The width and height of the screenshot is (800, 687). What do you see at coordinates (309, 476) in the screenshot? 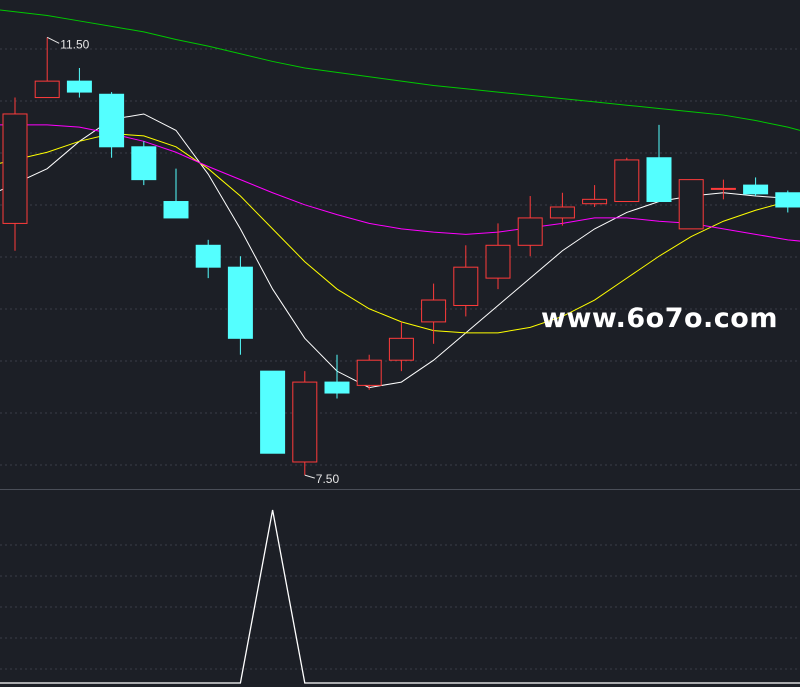
I see `low-marker-arrow` at bounding box center [309, 476].